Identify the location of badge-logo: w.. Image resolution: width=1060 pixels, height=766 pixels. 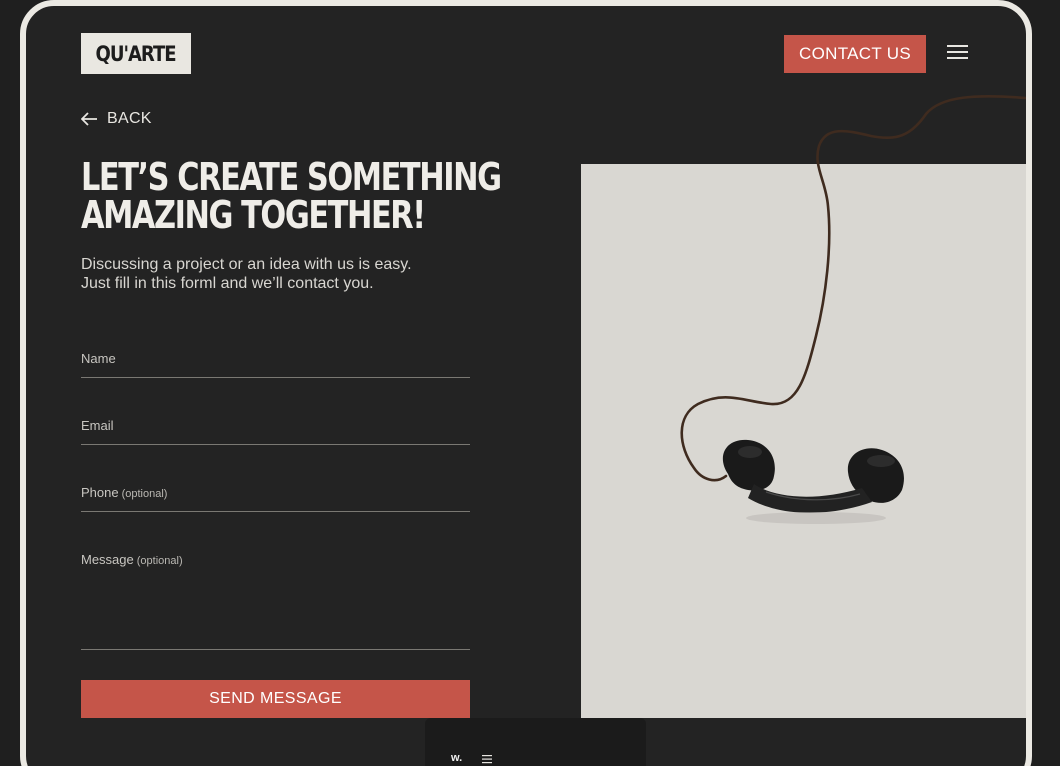
(456, 758).